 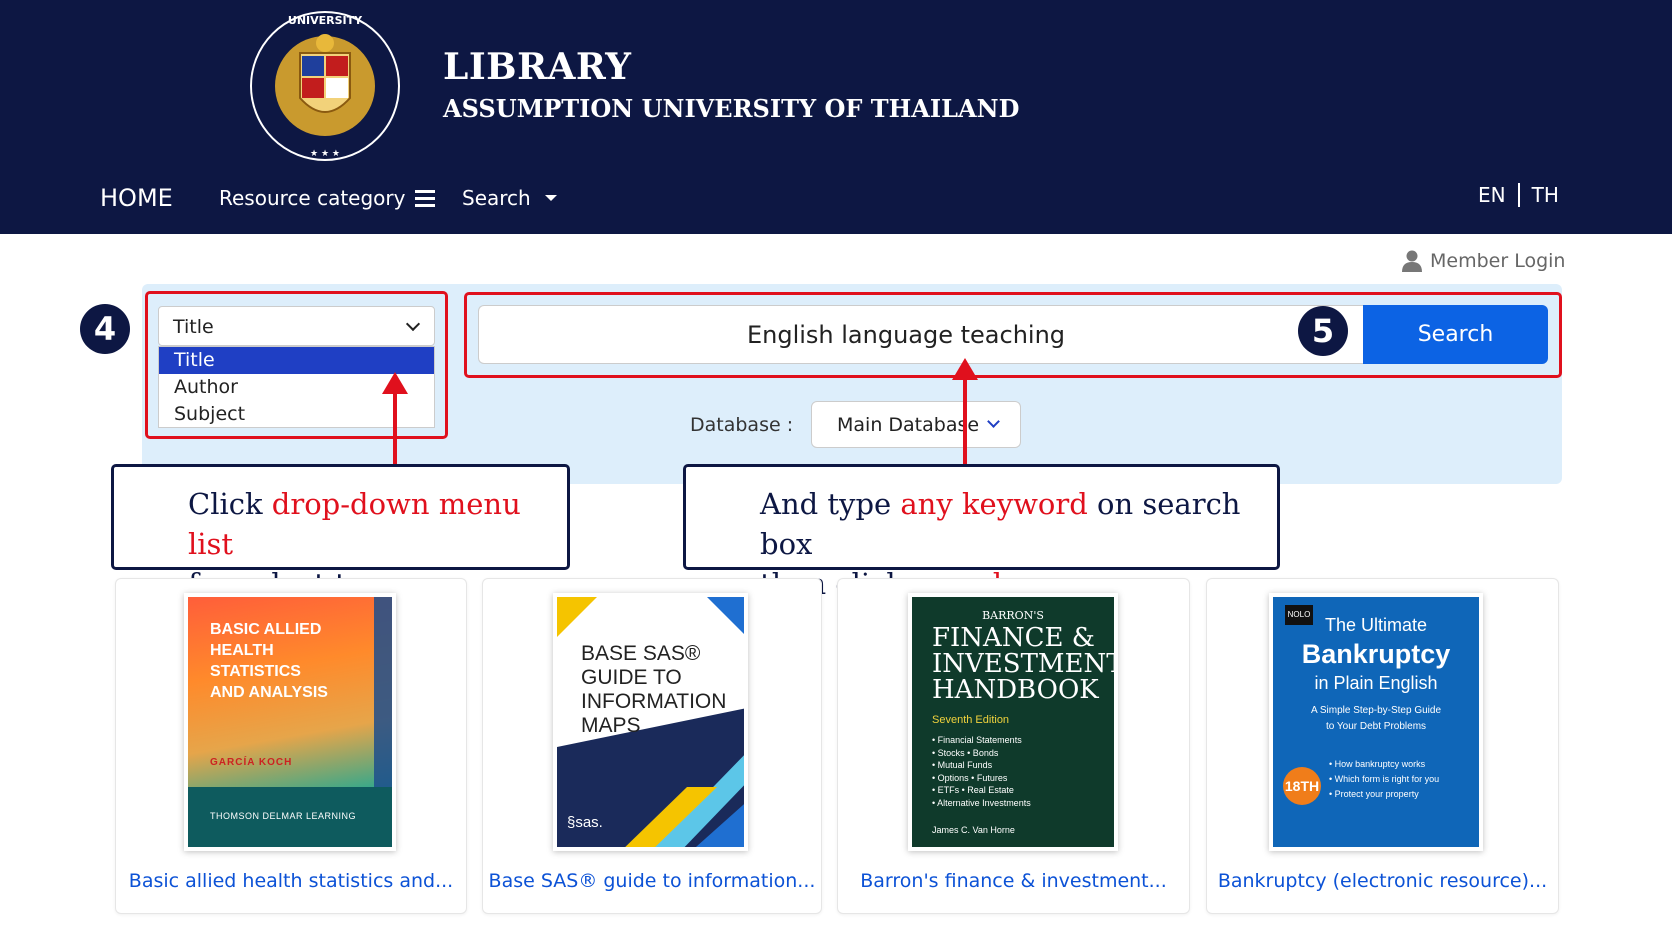 What do you see at coordinates (395, 427) in the screenshot?
I see `arrow-left-shaft` at bounding box center [395, 427].